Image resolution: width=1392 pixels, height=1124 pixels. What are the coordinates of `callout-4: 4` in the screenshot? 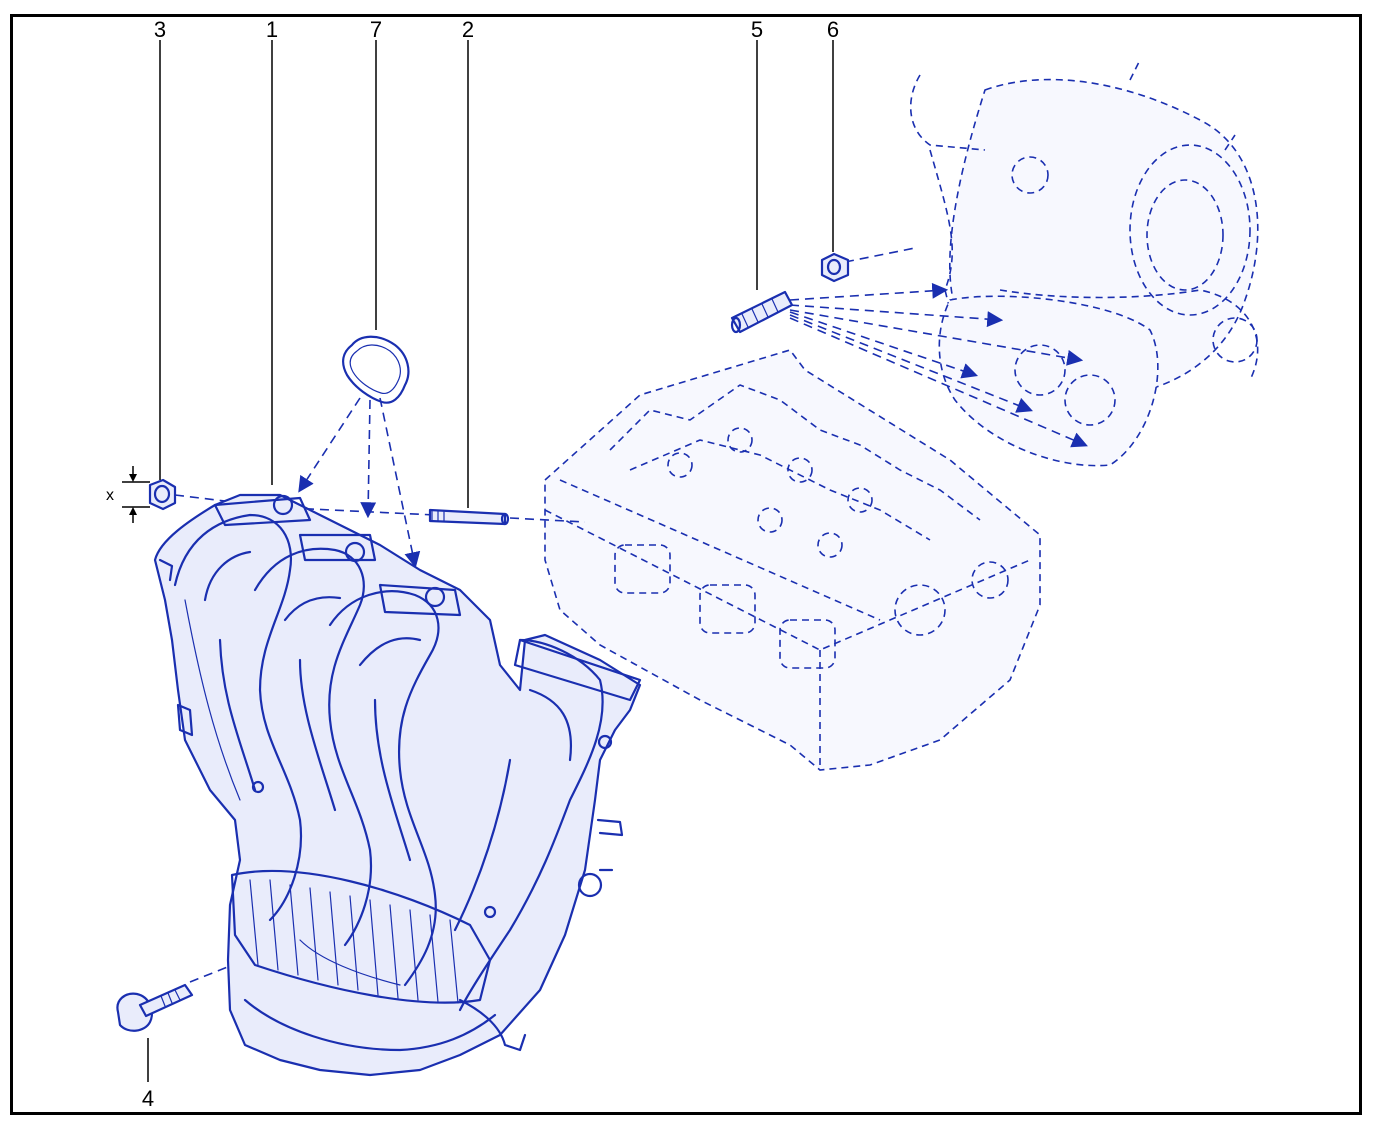 It's located at (148, 1098).